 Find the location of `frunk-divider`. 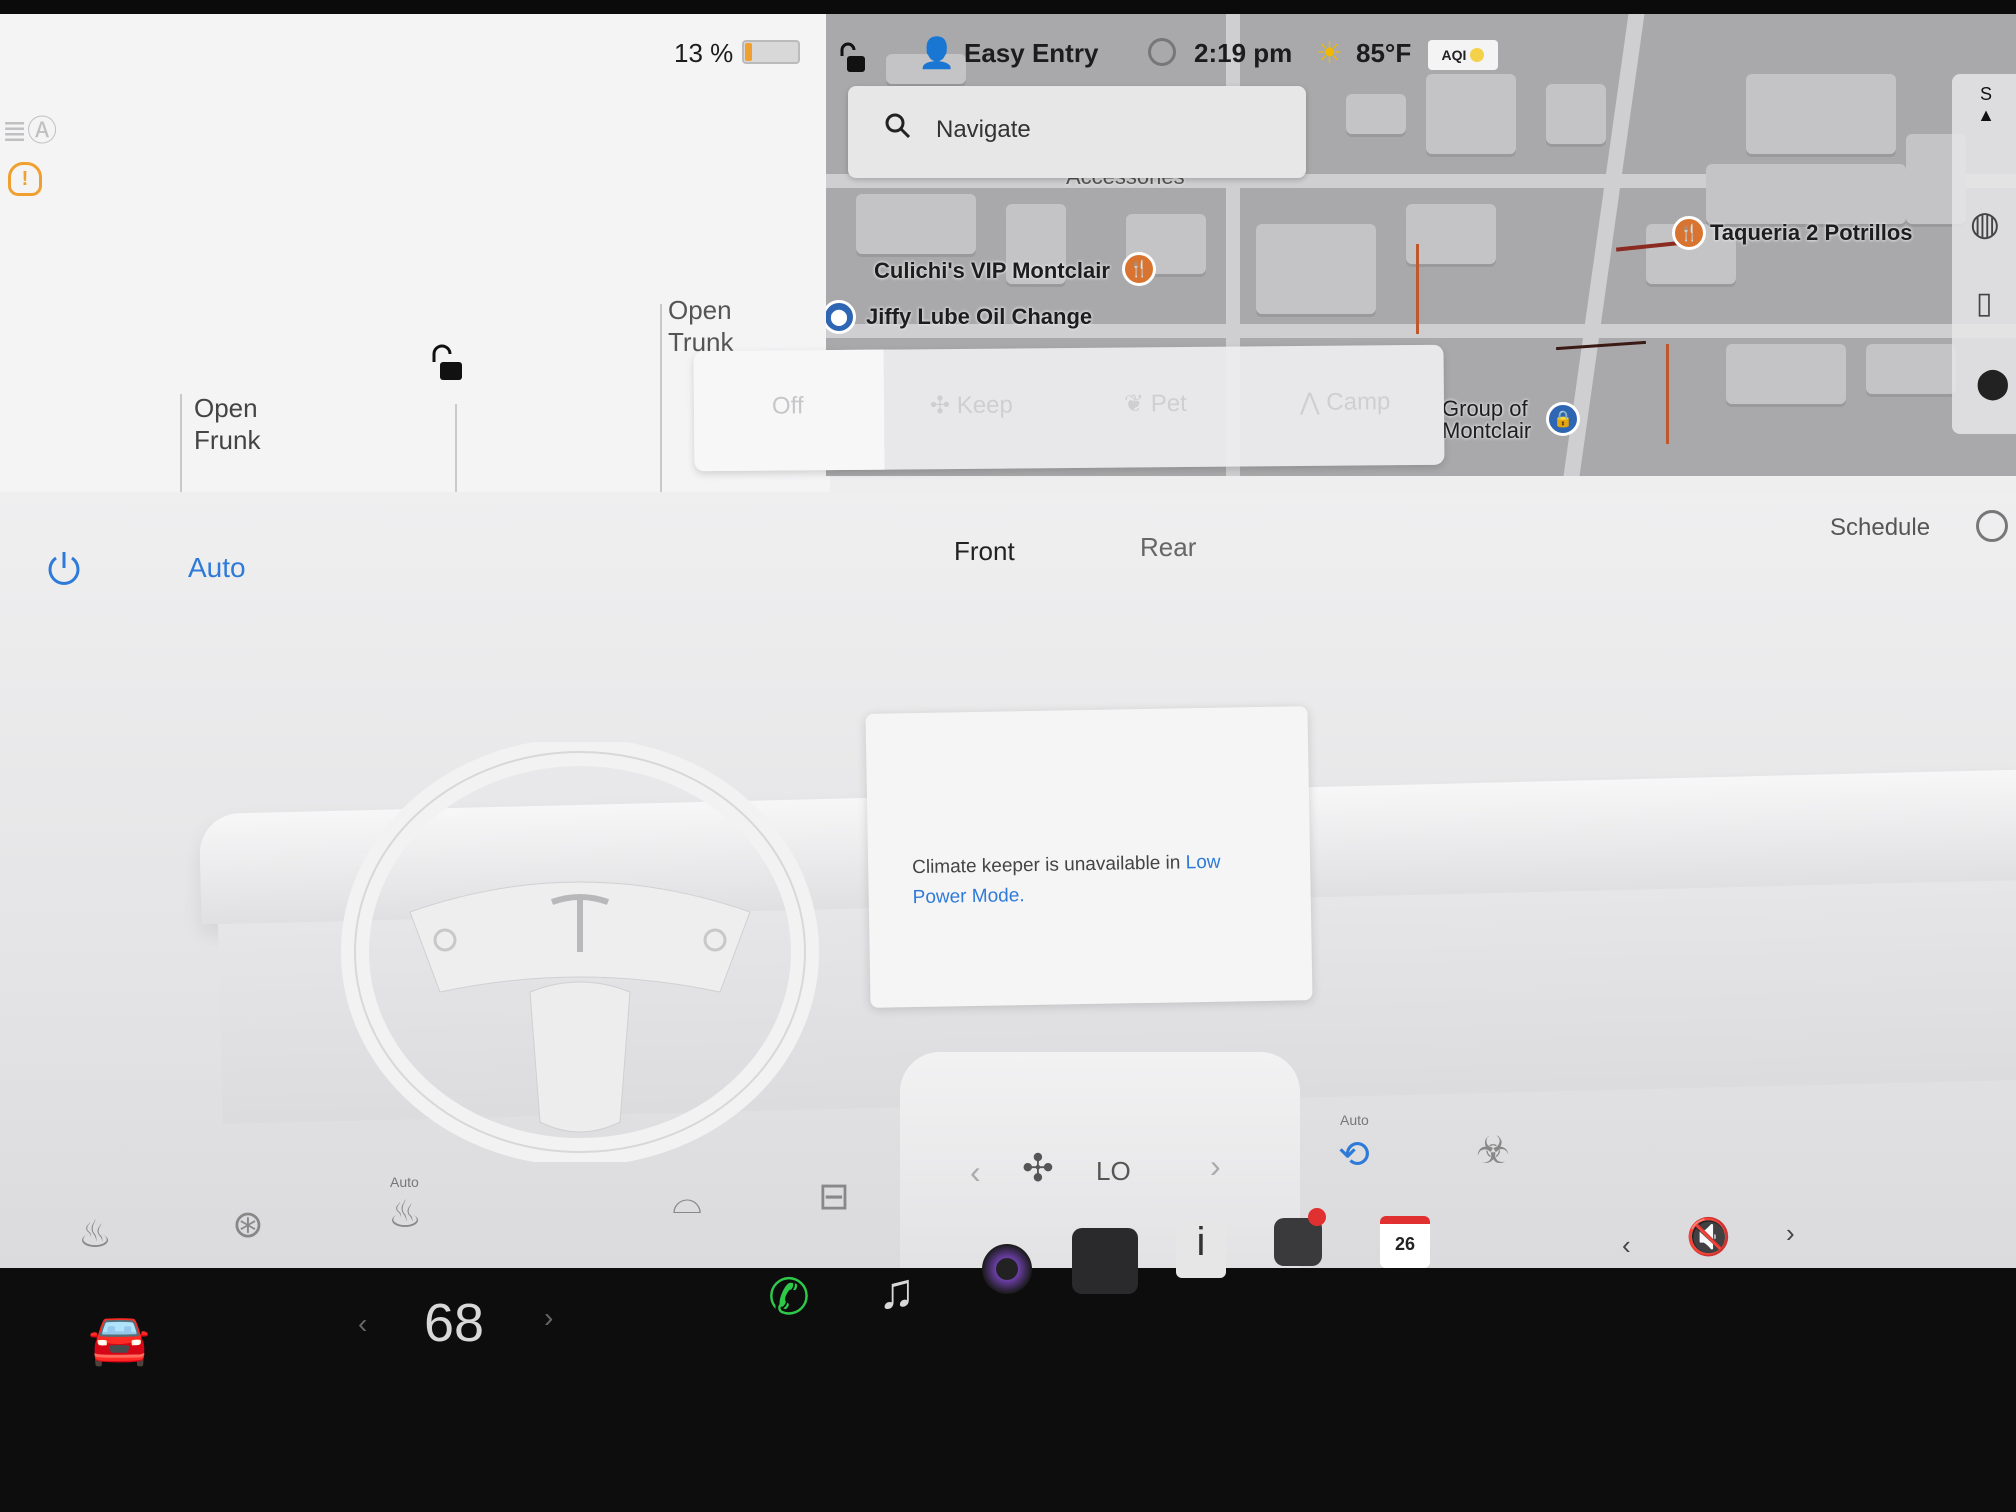

frunk-divider is located at coordinates (181, 444).